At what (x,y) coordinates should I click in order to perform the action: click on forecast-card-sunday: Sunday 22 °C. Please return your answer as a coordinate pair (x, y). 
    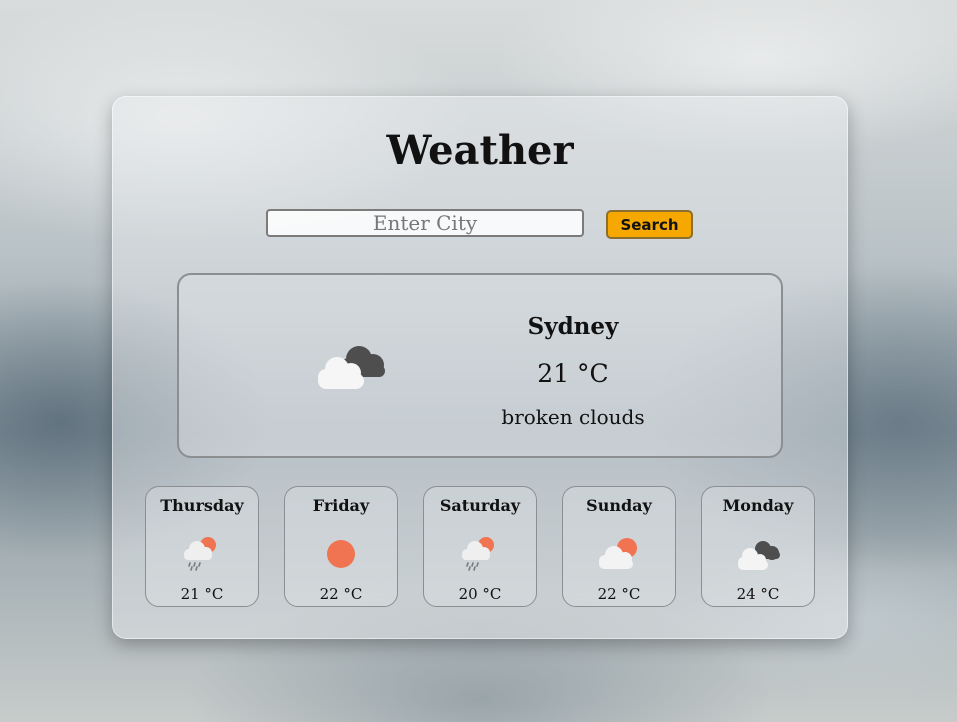
    Looking at the image, I should click on (619, 546).